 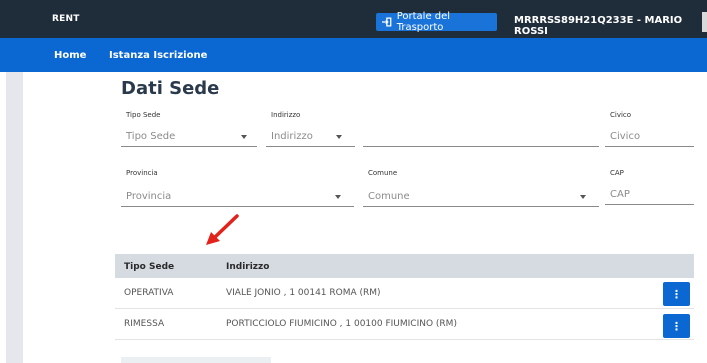 What do you see at coordinates (303, 293) in the screenshot?
I see `cell-indirizzo: VIALE JONIO , 1 00141 ROMA (RM)` at bounding box center [303, 293].